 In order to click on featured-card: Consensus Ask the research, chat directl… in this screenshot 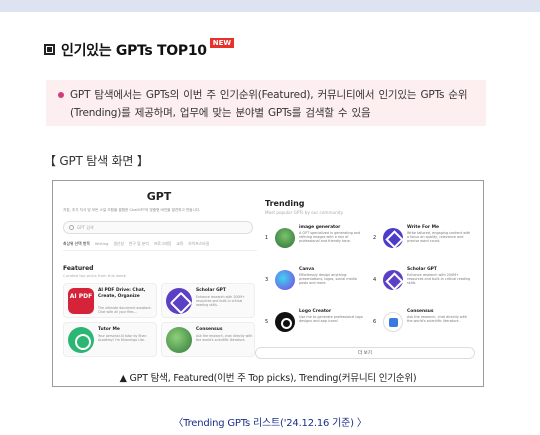, I will do `click(208, 339)`.